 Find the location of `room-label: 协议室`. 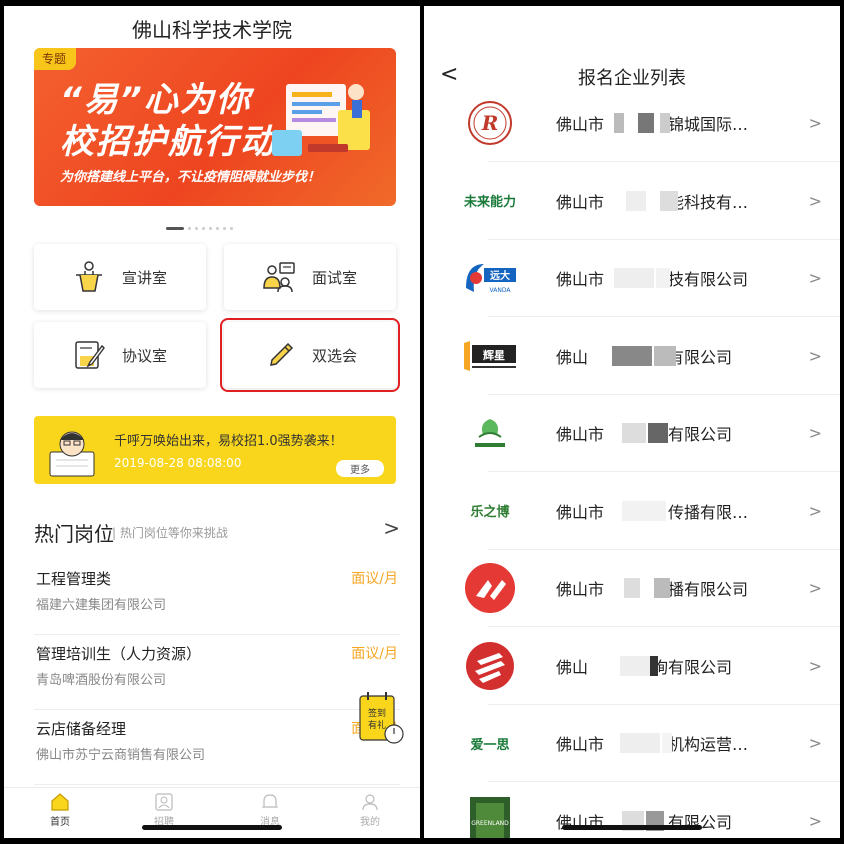

room-label: 协议室 is located at coordinates (145, 355).